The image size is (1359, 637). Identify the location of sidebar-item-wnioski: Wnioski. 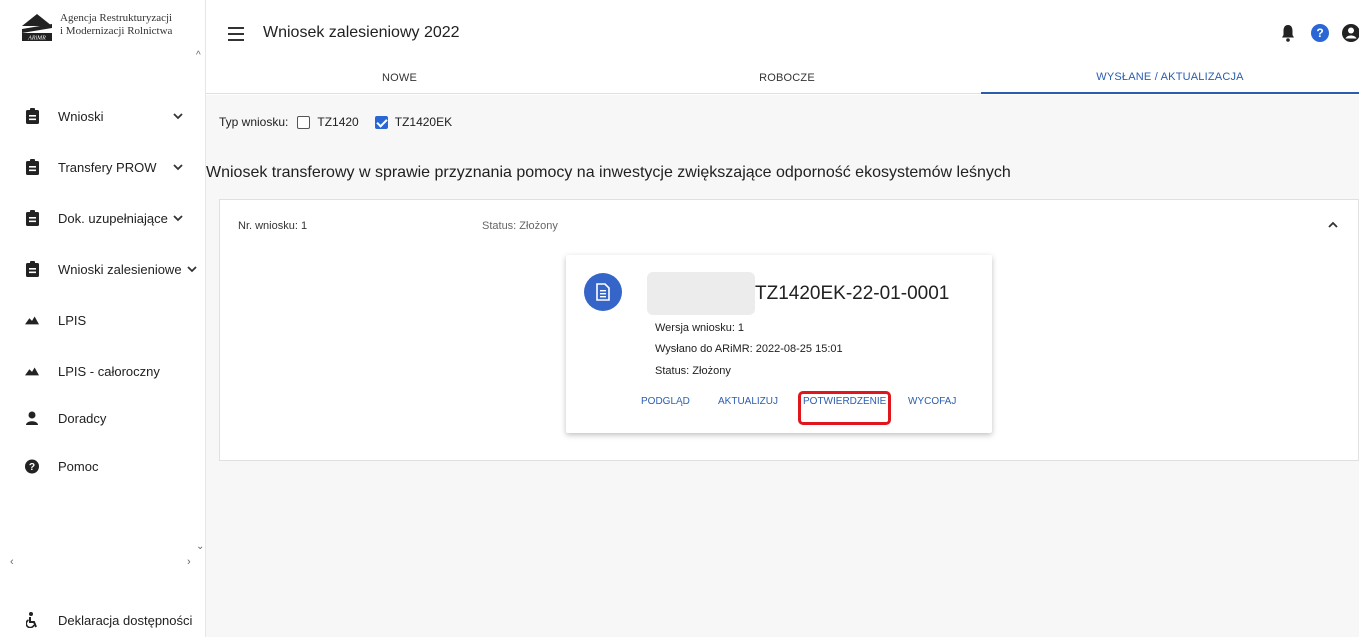
(103, 116).